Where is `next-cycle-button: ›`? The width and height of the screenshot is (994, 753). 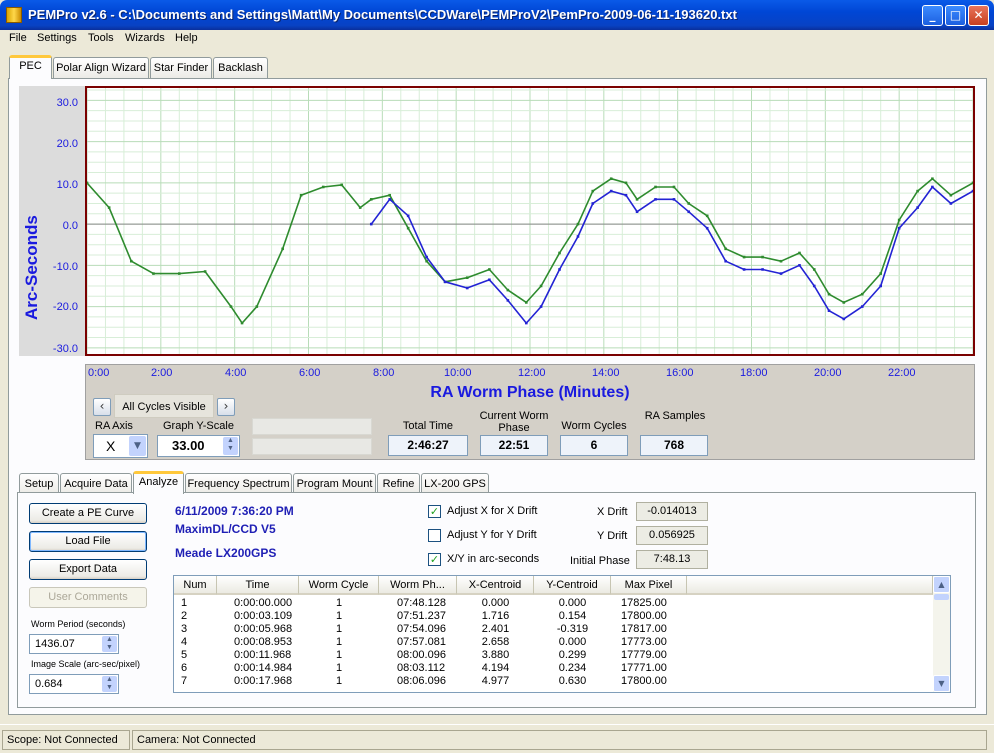 next-cycle-button: › is located at coordinates (226, 407).